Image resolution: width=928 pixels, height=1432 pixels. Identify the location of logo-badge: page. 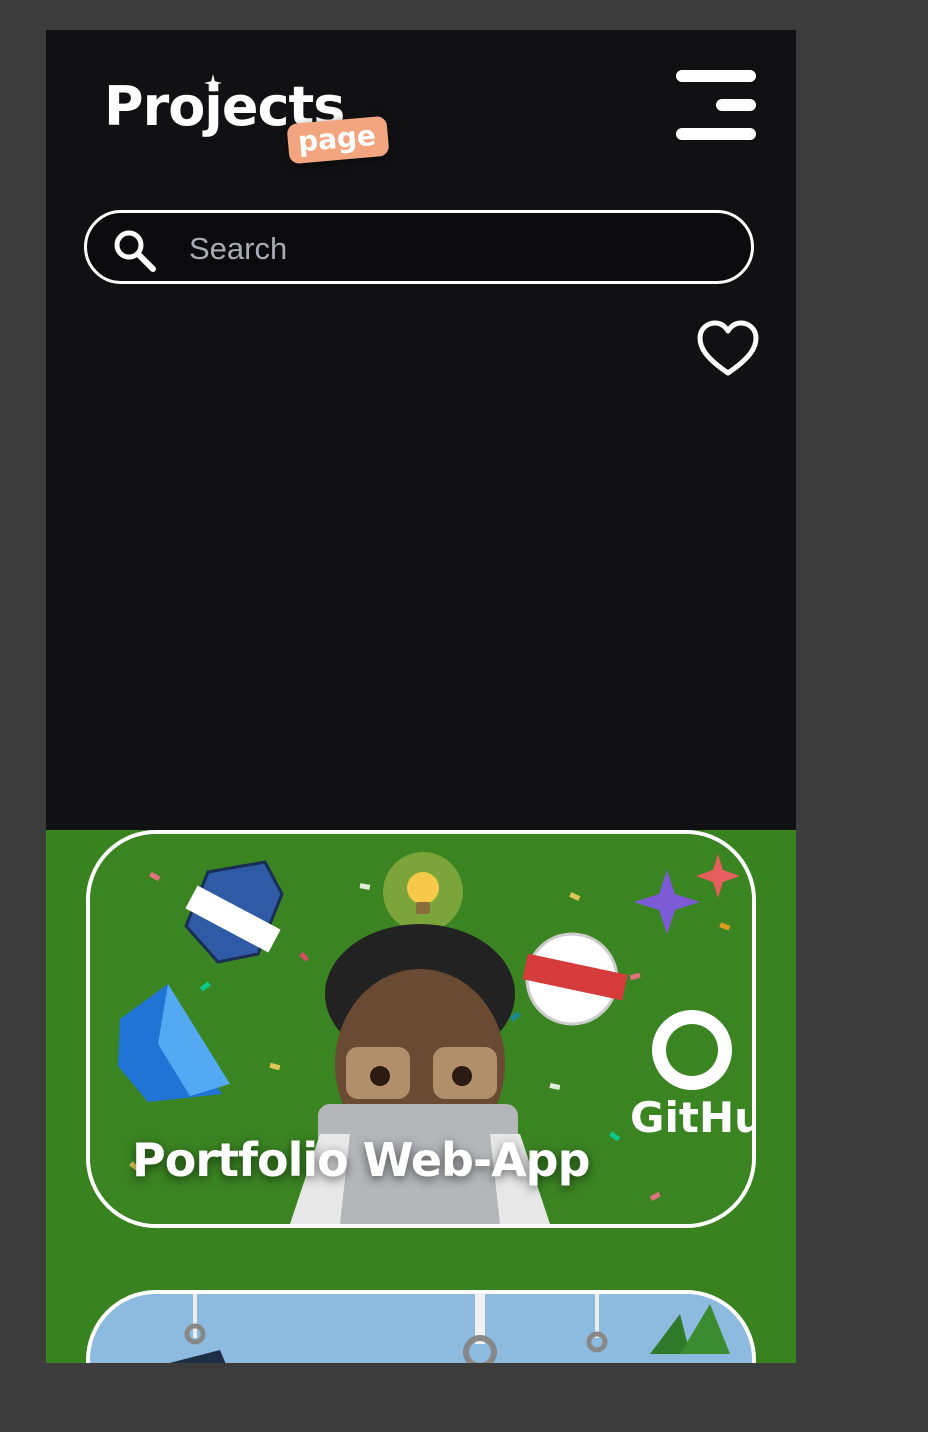
(338, 140).